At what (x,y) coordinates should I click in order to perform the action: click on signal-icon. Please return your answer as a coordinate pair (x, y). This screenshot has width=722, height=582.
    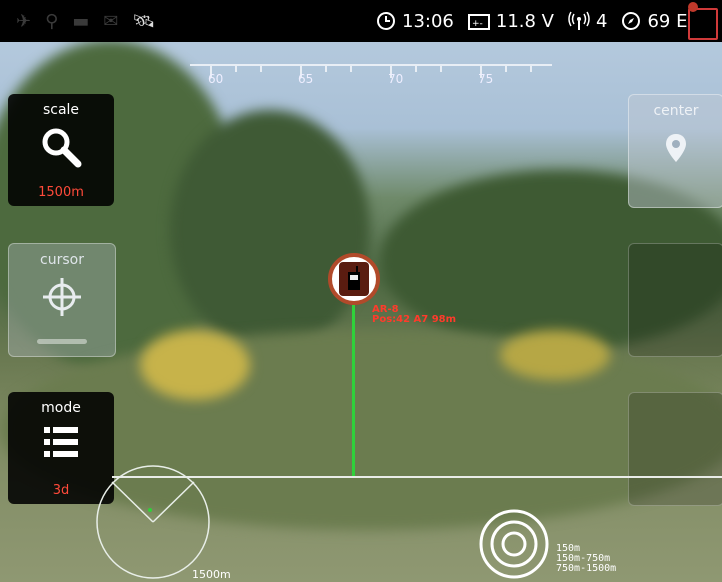
    Looking at the image, I should click on (579, 20).